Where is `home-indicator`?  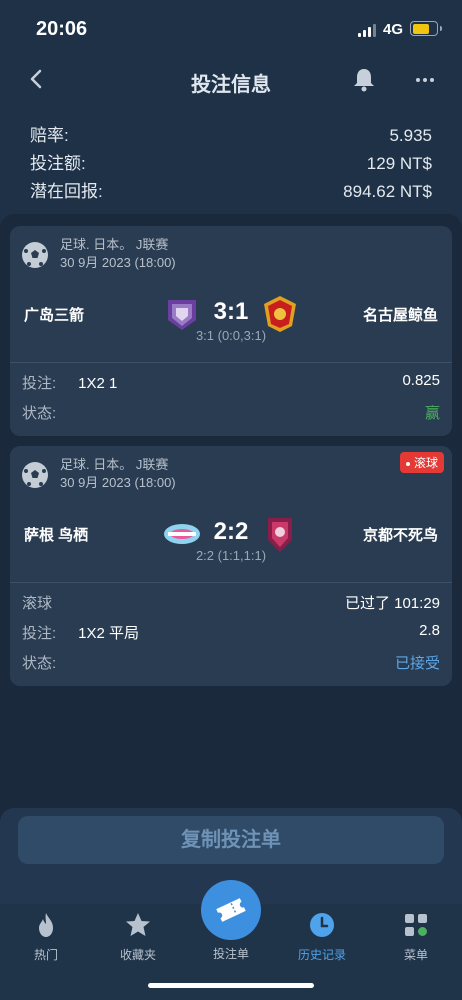
home-indicator is located at coordinates (231, 985).